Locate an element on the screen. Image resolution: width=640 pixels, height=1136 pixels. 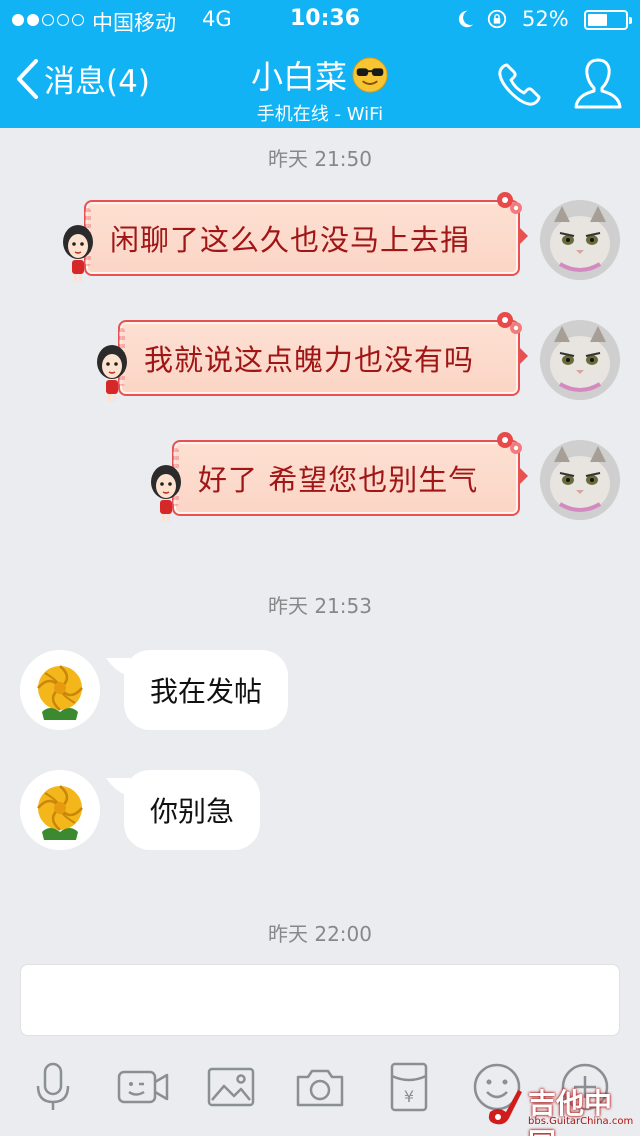
back-button: 消息(4) is located at coordinates (82, 78).